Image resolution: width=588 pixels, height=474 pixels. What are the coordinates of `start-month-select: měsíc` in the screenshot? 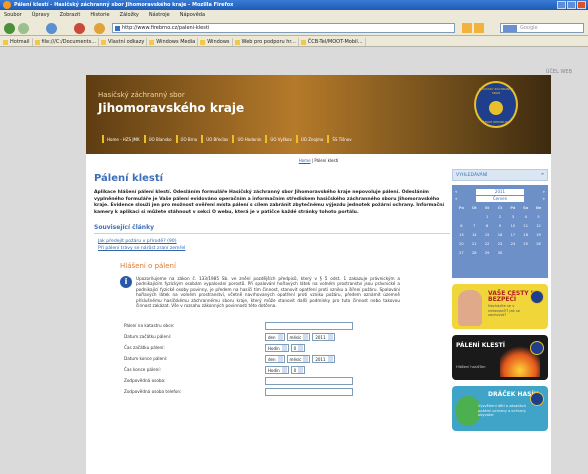 It's located at (298, 336).